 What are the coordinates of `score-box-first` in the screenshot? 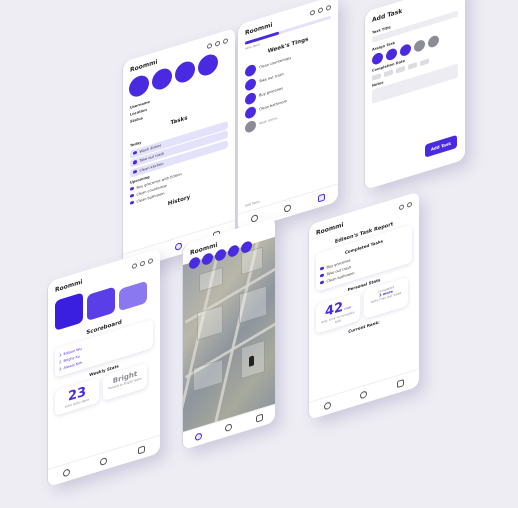 It's located at (69, 311).